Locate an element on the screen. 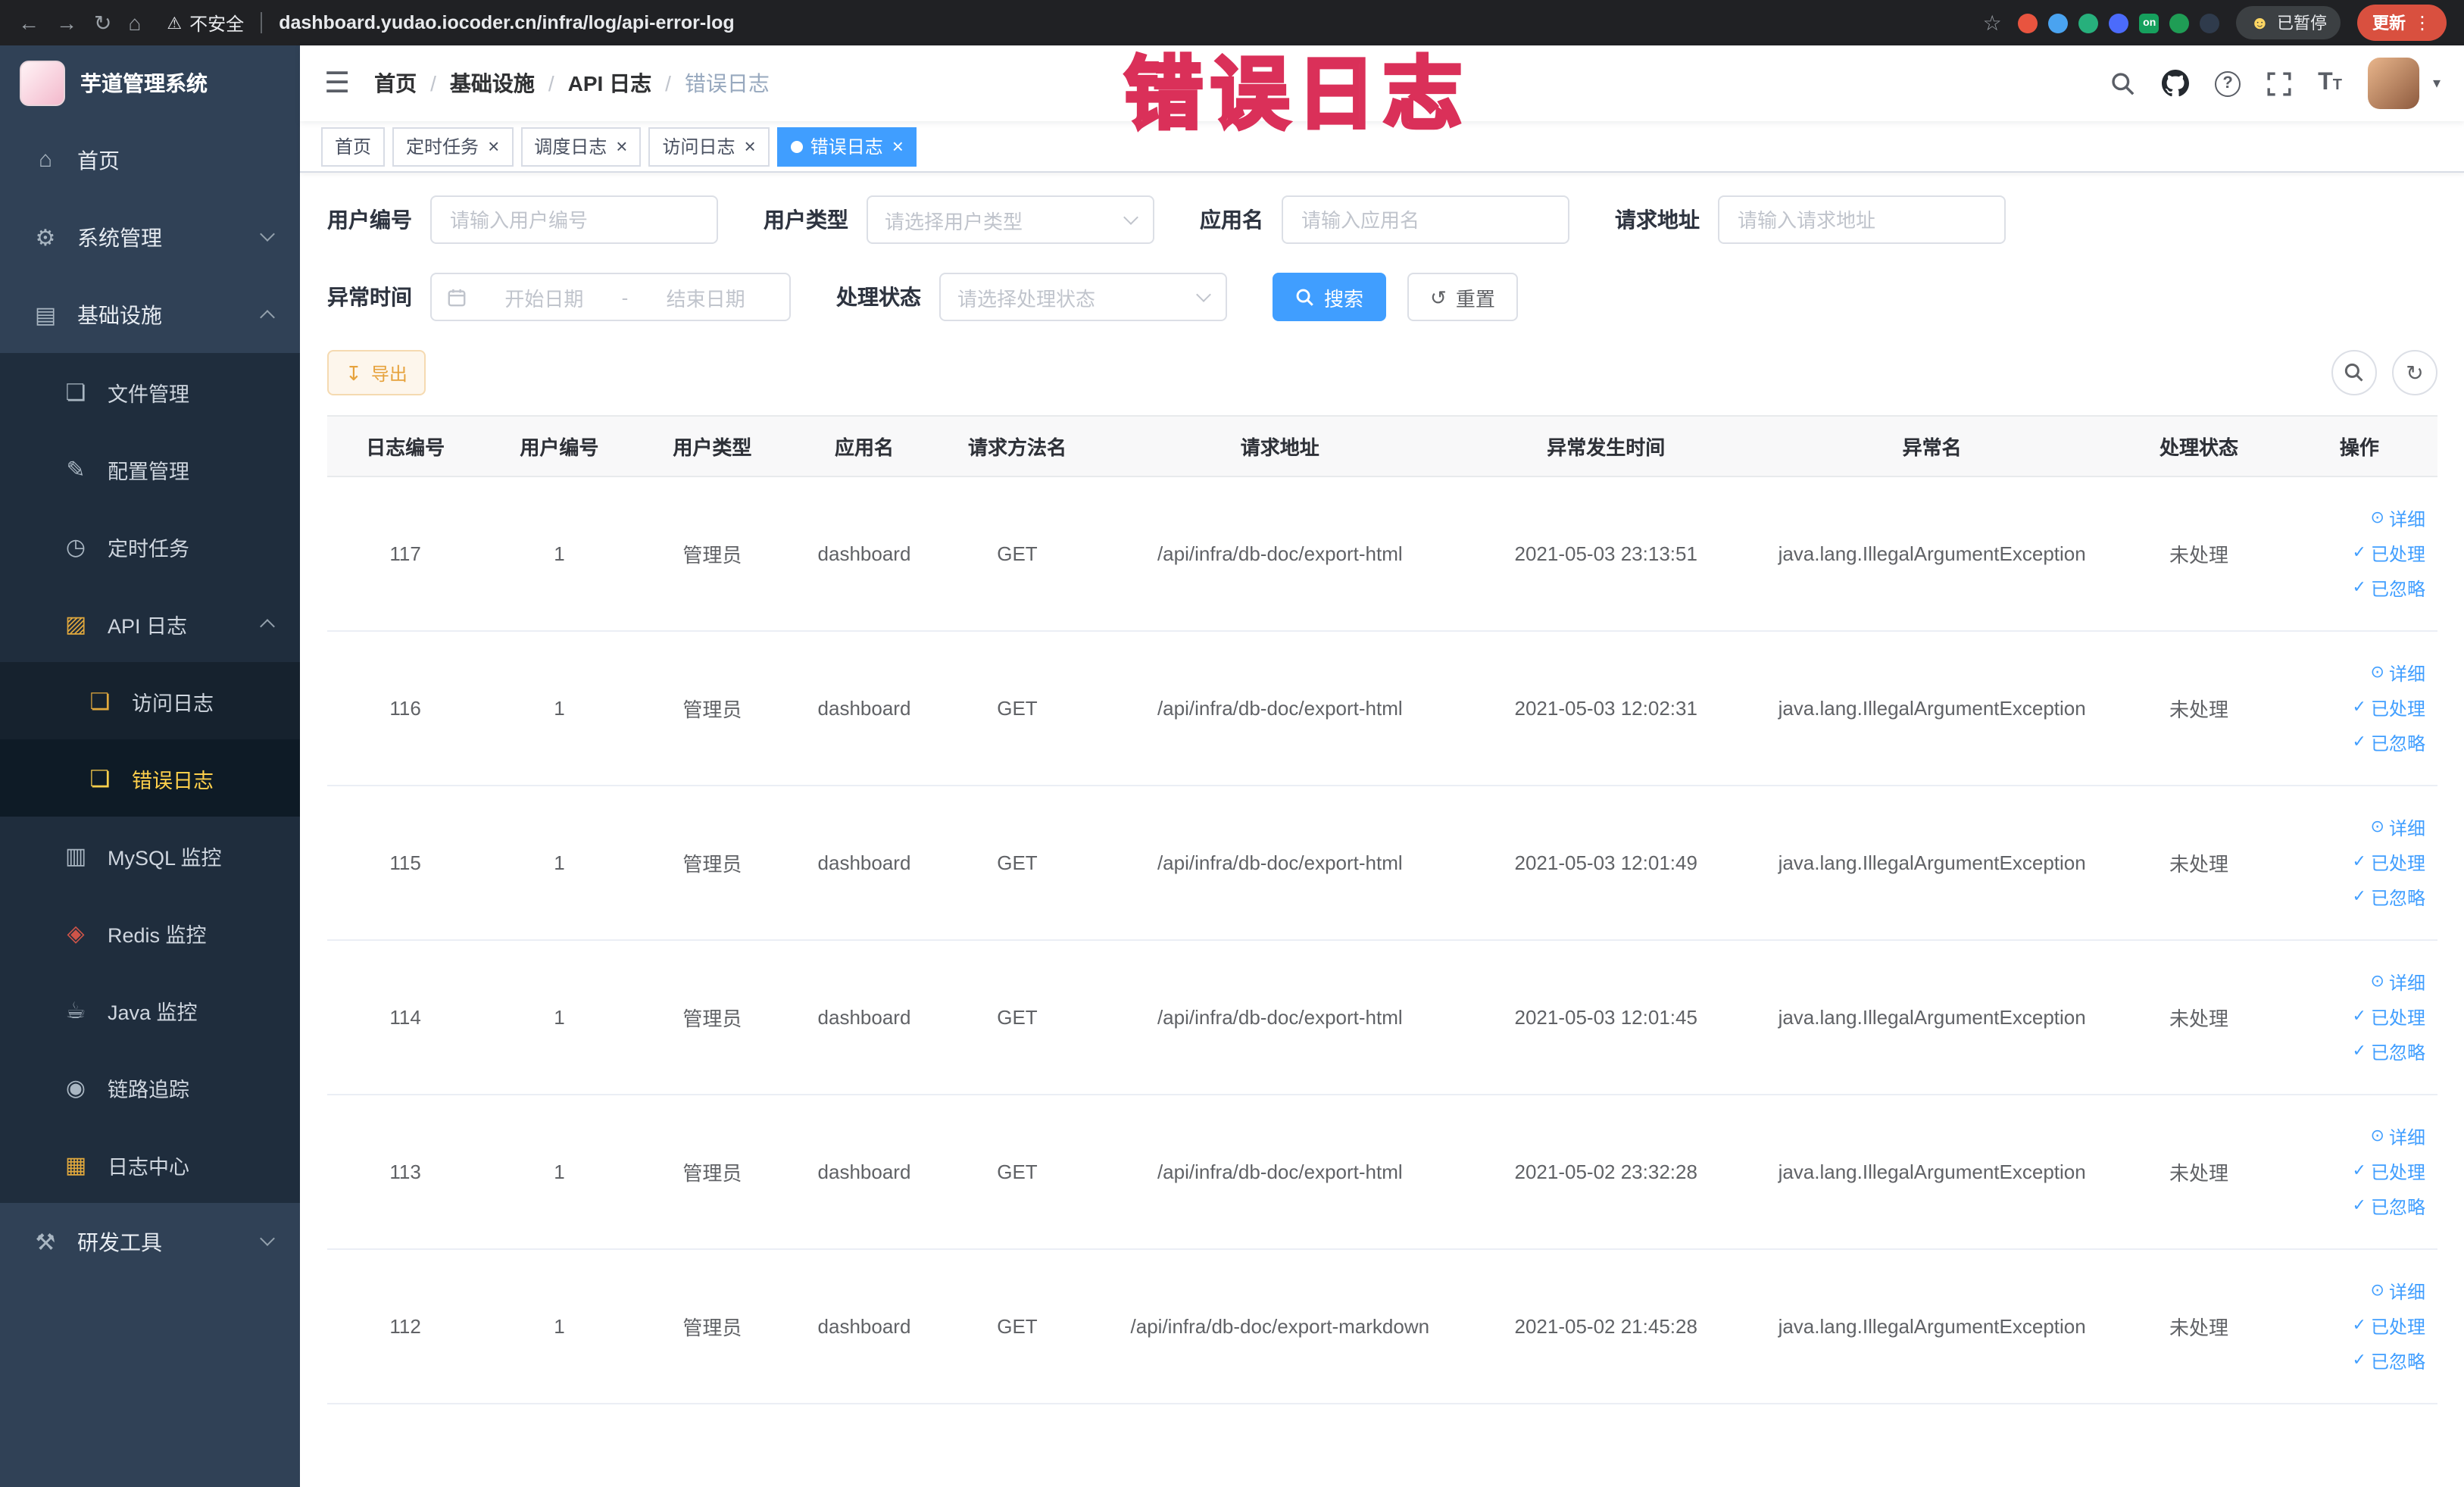  sidebar-item-access-log: ❏ 访问日志 is located at coordinates (150, 700).